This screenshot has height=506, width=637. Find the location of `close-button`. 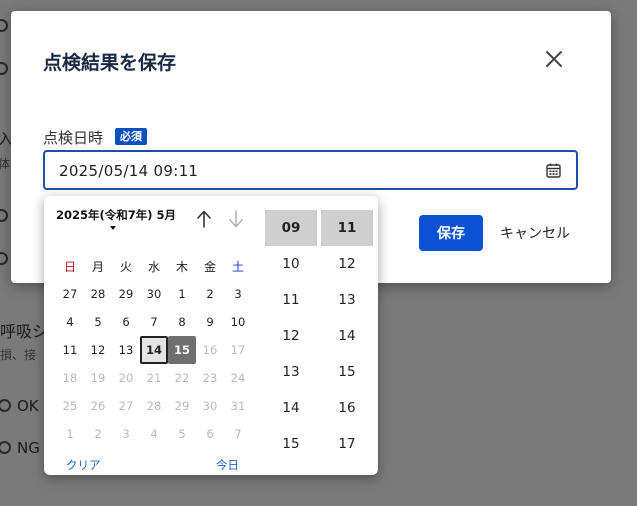

close-button is located at coordinates (554, 59).